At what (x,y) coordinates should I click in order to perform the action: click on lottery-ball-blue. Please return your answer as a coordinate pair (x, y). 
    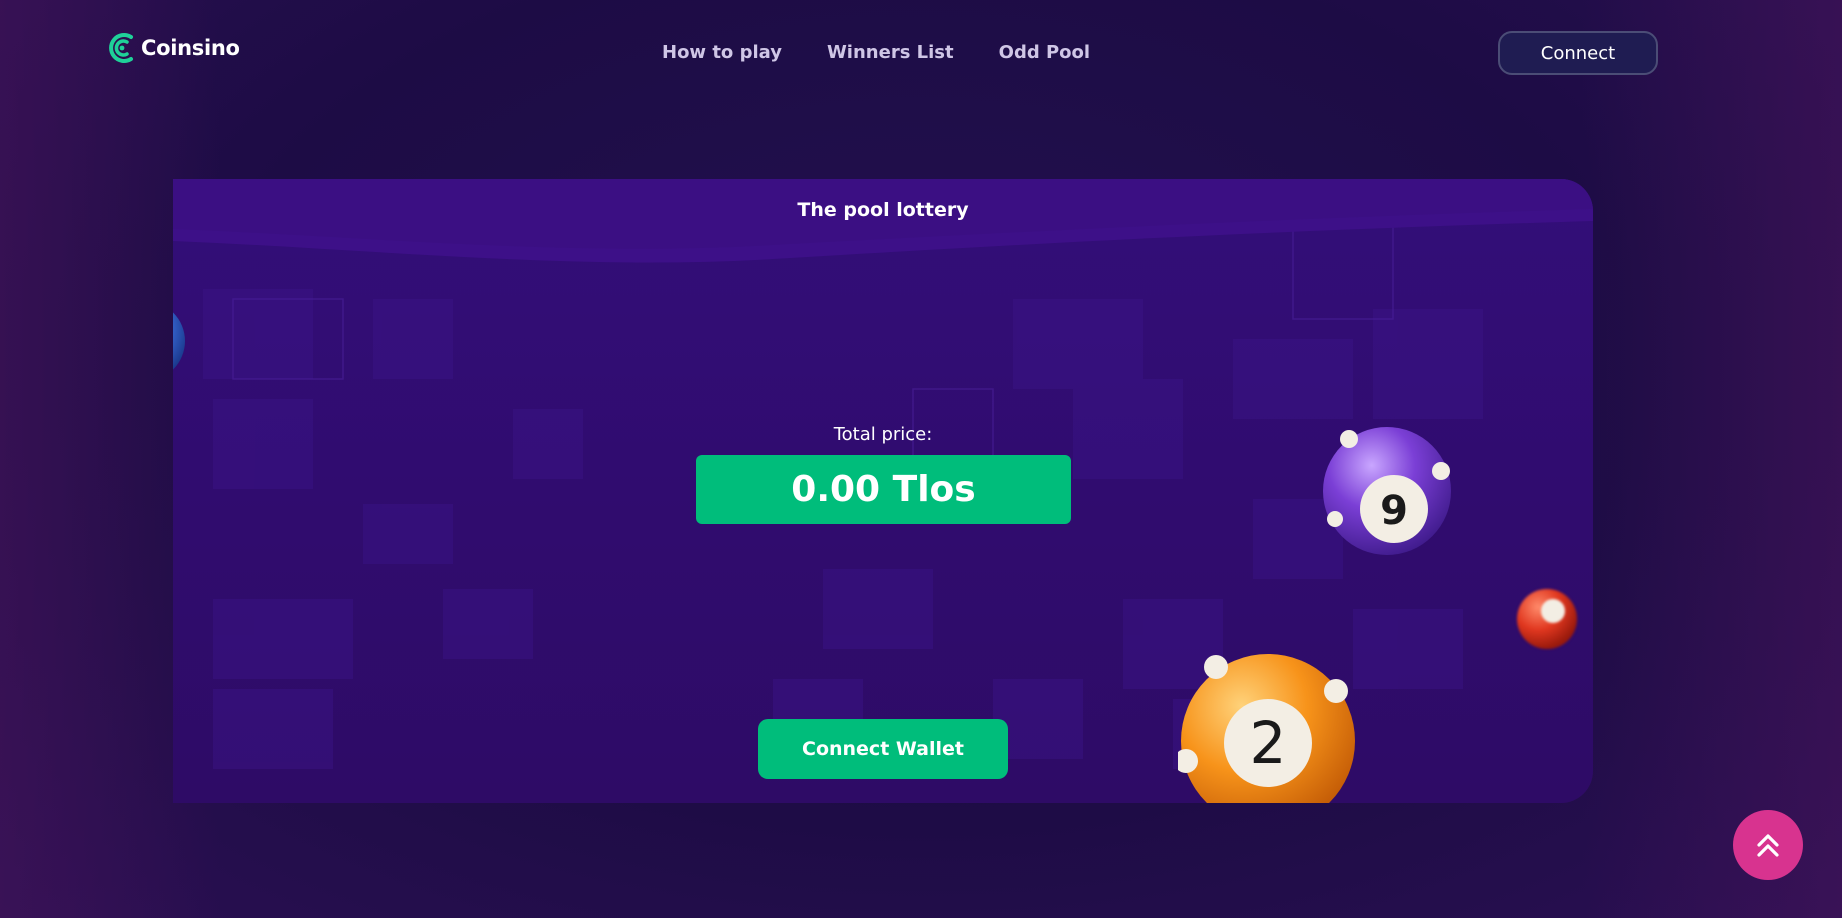
    Looking at the image, I should click on (180, 341).